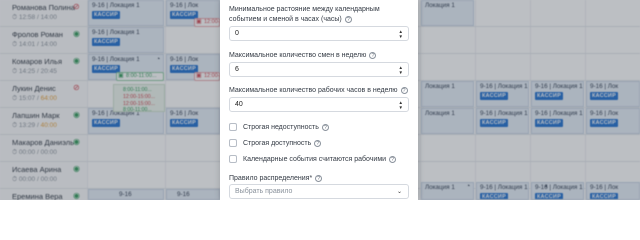 Image resolution: width=640 pixels, height=240 pixels. What do you see at coordinates (315, 159) in the screenshot?
I see `checkbox-label-text: Календарные события считаются рабочими` at bounding box center [315, 159].